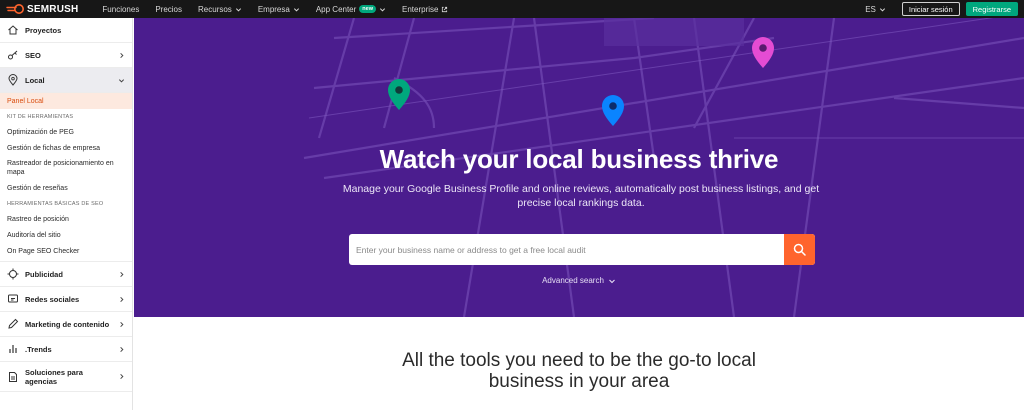 This screenshot has height=410, width=1024. I want to click on search-button, so click(799, 249).